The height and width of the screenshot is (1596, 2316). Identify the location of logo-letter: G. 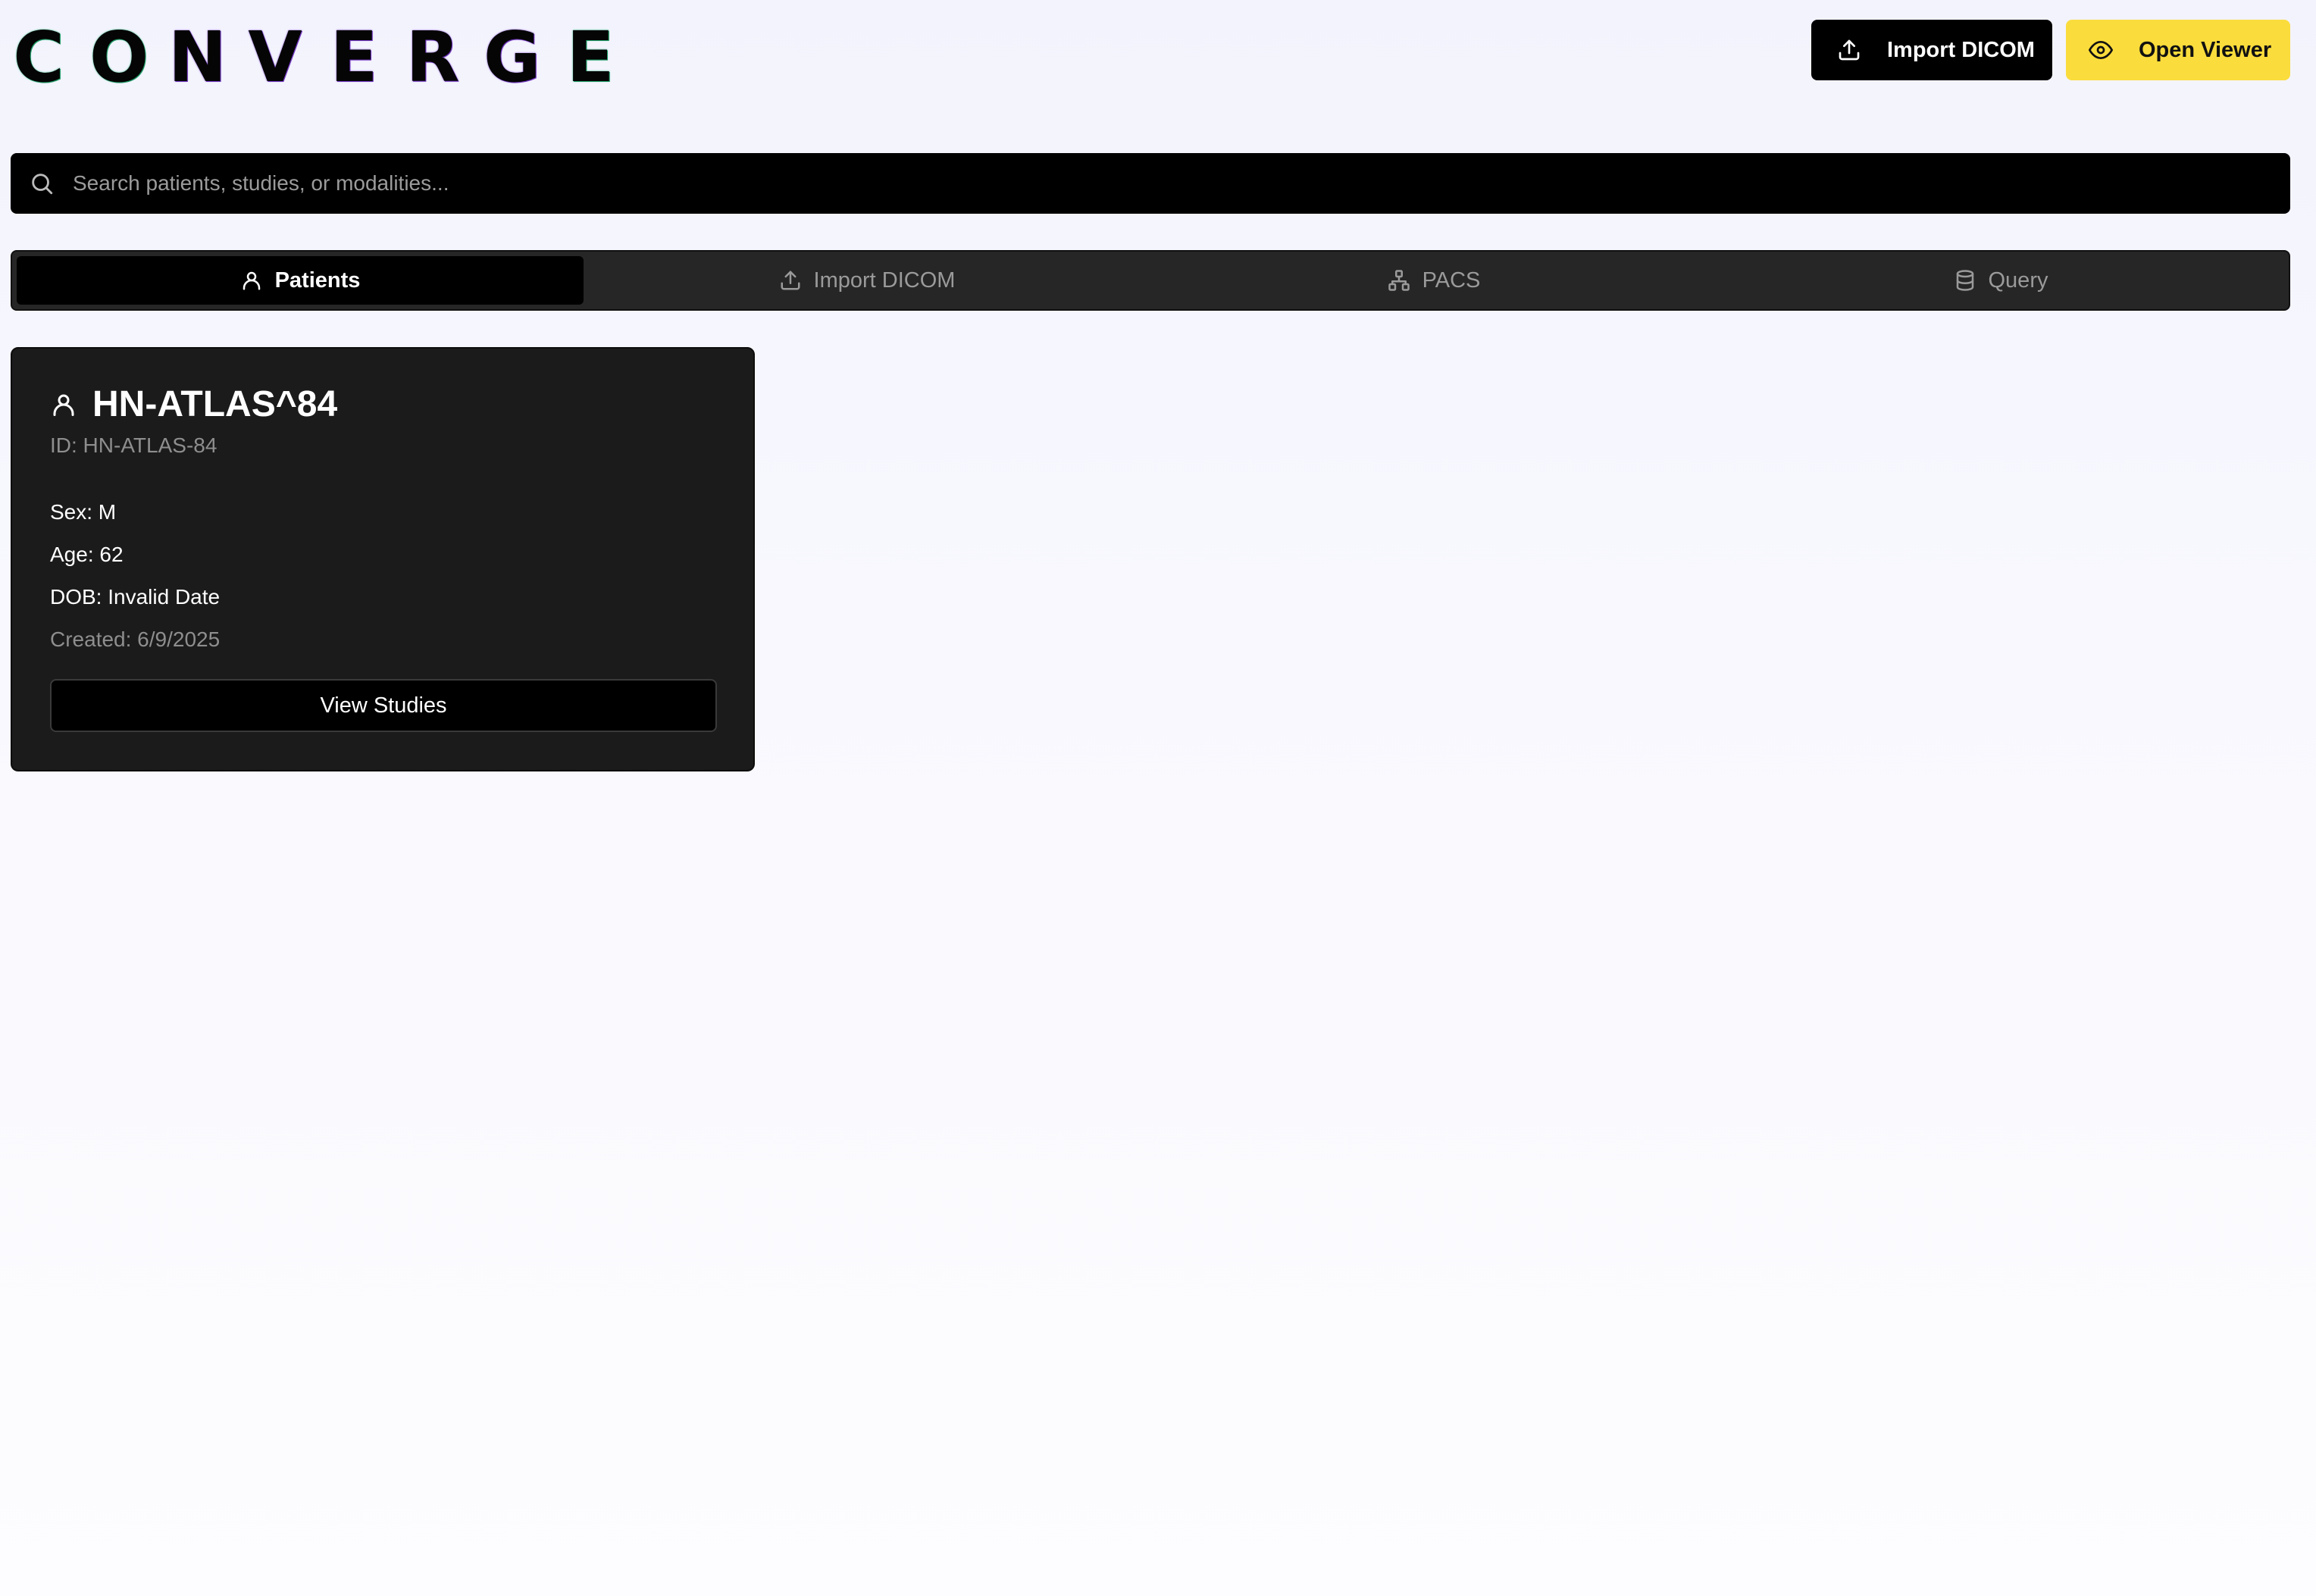
(512, 57).